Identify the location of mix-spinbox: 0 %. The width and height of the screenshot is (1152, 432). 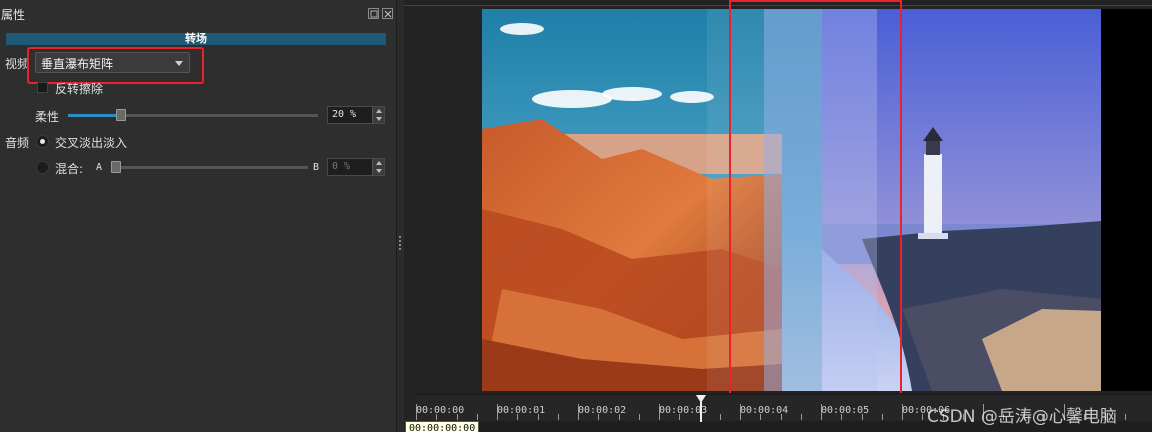
(356, 167).